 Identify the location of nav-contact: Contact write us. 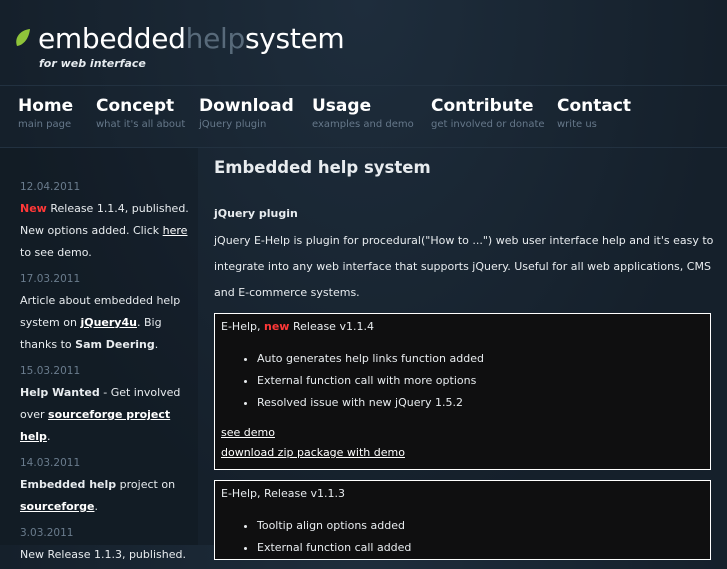
(594, 113).